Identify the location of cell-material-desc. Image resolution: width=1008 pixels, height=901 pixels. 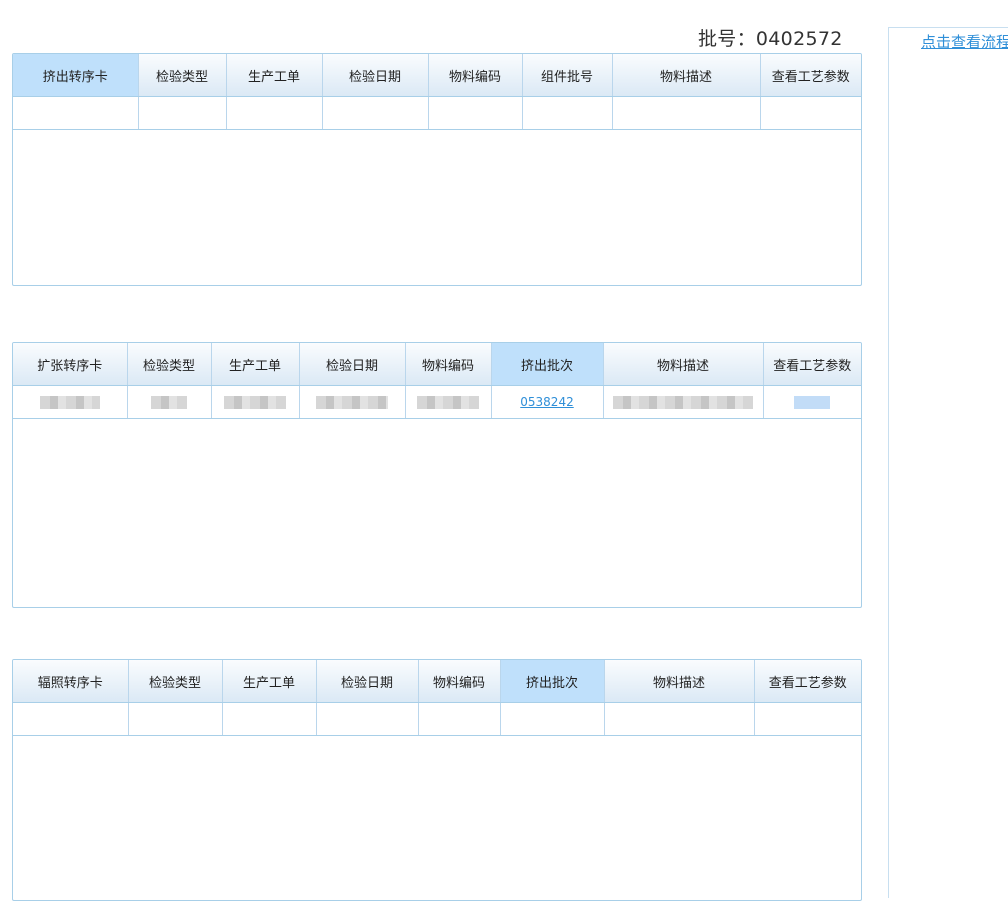
(683, 402).